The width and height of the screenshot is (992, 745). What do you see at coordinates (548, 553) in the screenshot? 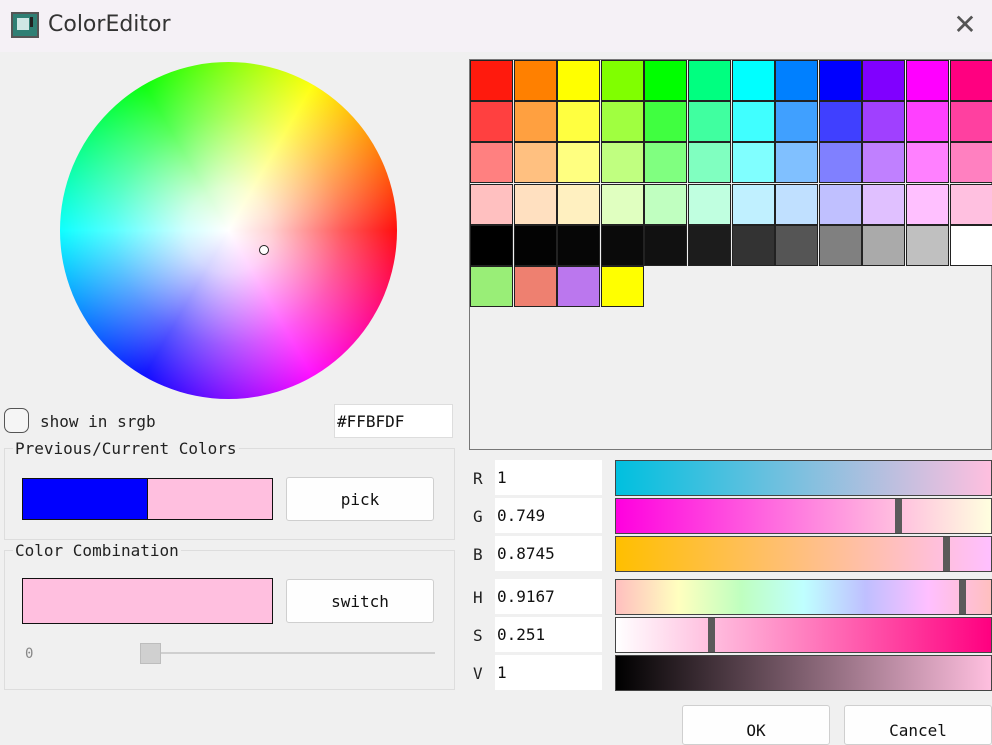
I see `channel-input-b: 0.8745` at bounding box center [548, 553].